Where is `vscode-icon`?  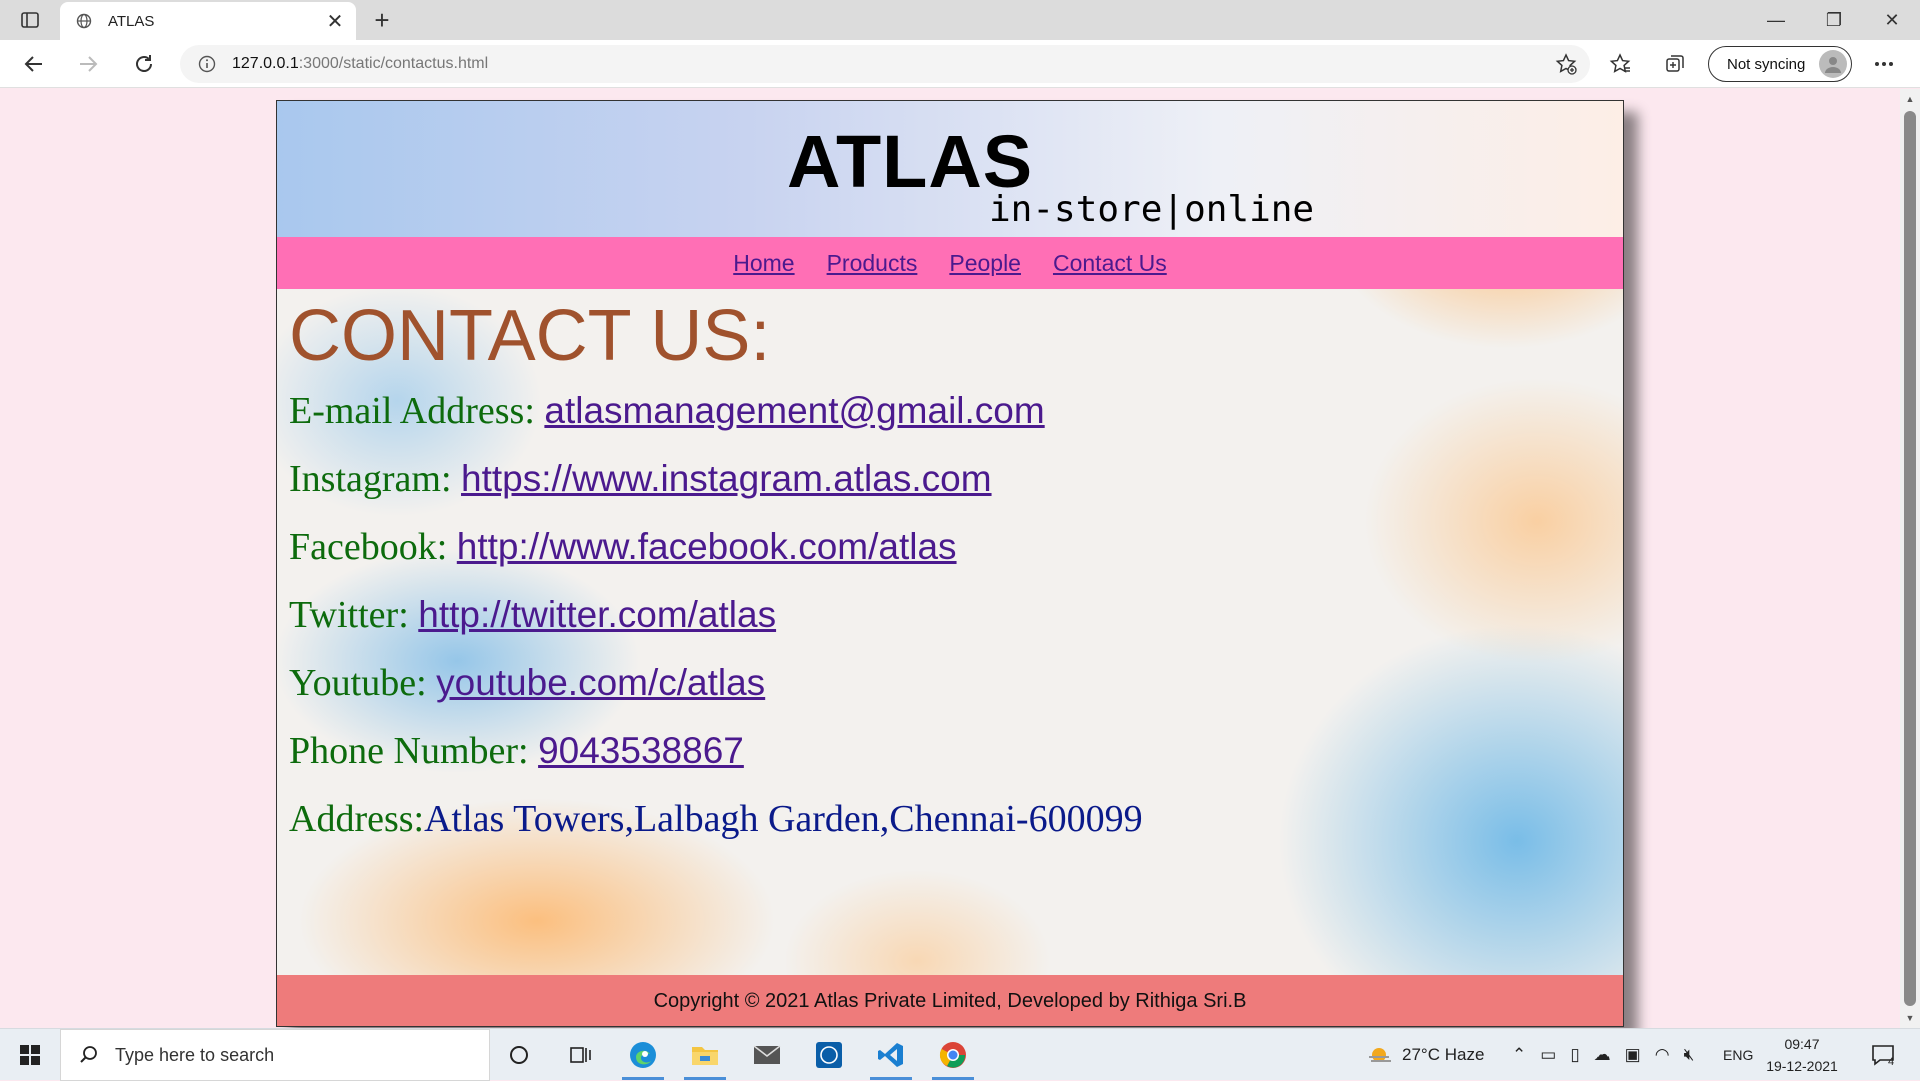
vscode-icon is located at coordinates (891, 1056).